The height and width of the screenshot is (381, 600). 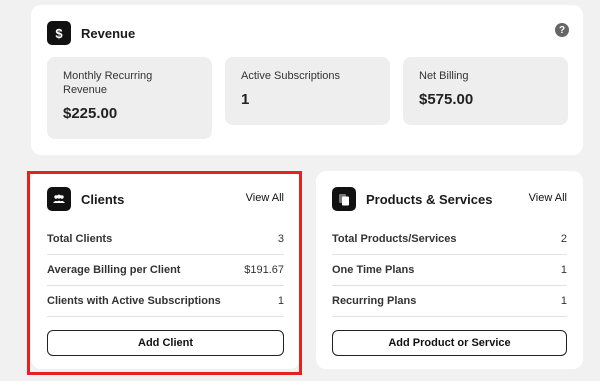 What do you see at coordinates (90, 113) in the screenshot?
I see `metric-value: $225.00` at bounding box center [90, 113].